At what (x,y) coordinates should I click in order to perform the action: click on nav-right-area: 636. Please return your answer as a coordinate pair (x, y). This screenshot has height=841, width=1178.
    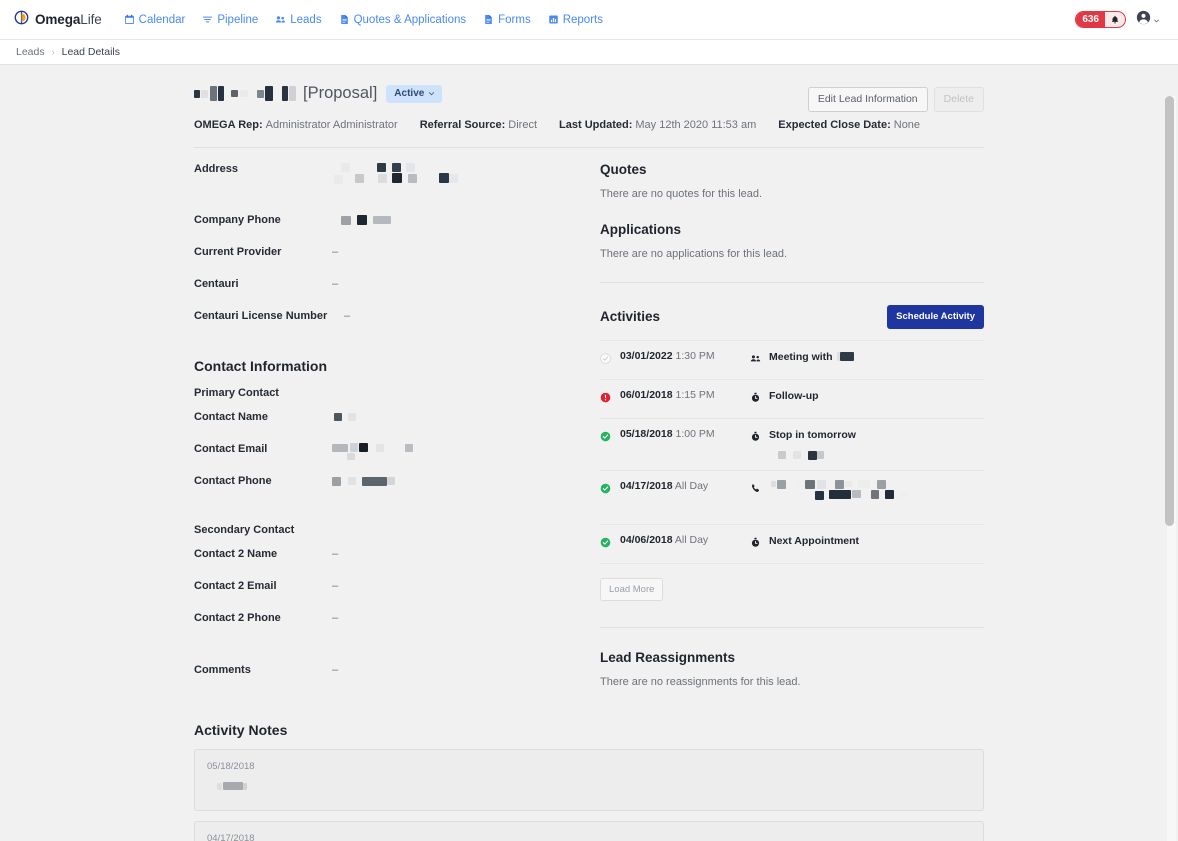
    Looking at the image, I should click on (1119, 20).